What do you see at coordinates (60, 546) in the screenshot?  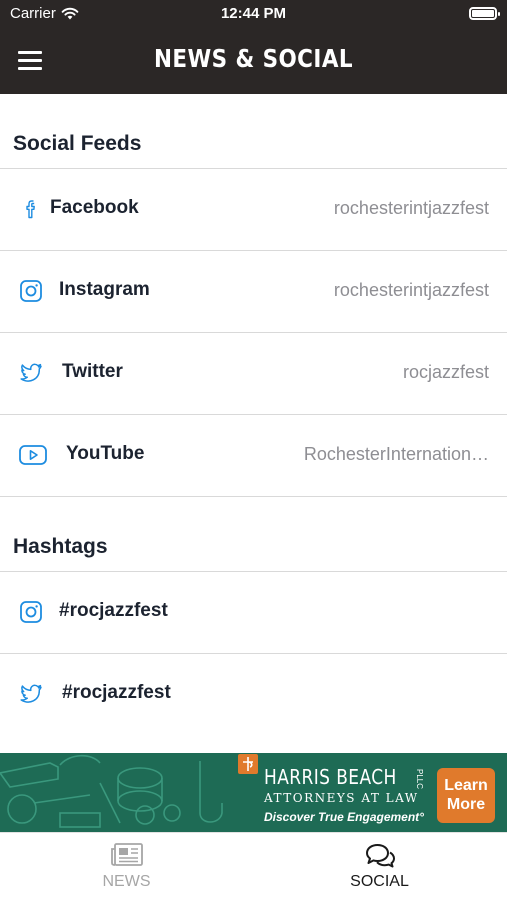 I see `hashtags-heading: Hashtags` at bounding box center [60, 546].